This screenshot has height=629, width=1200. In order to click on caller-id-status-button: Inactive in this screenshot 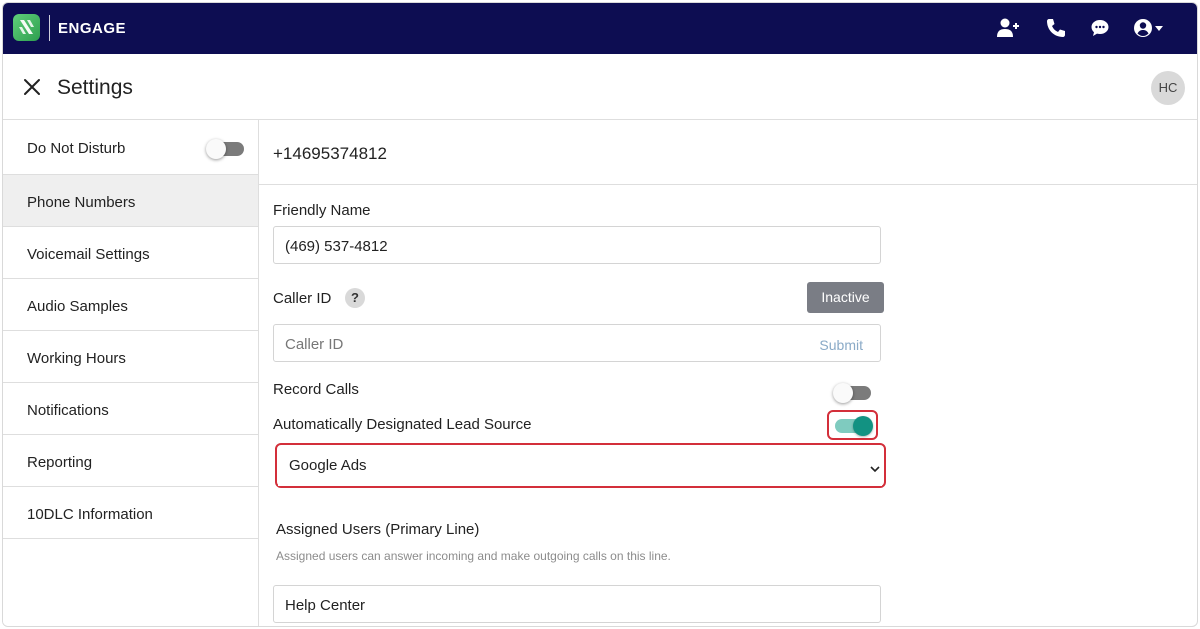, I will do `click(845, 297)`.